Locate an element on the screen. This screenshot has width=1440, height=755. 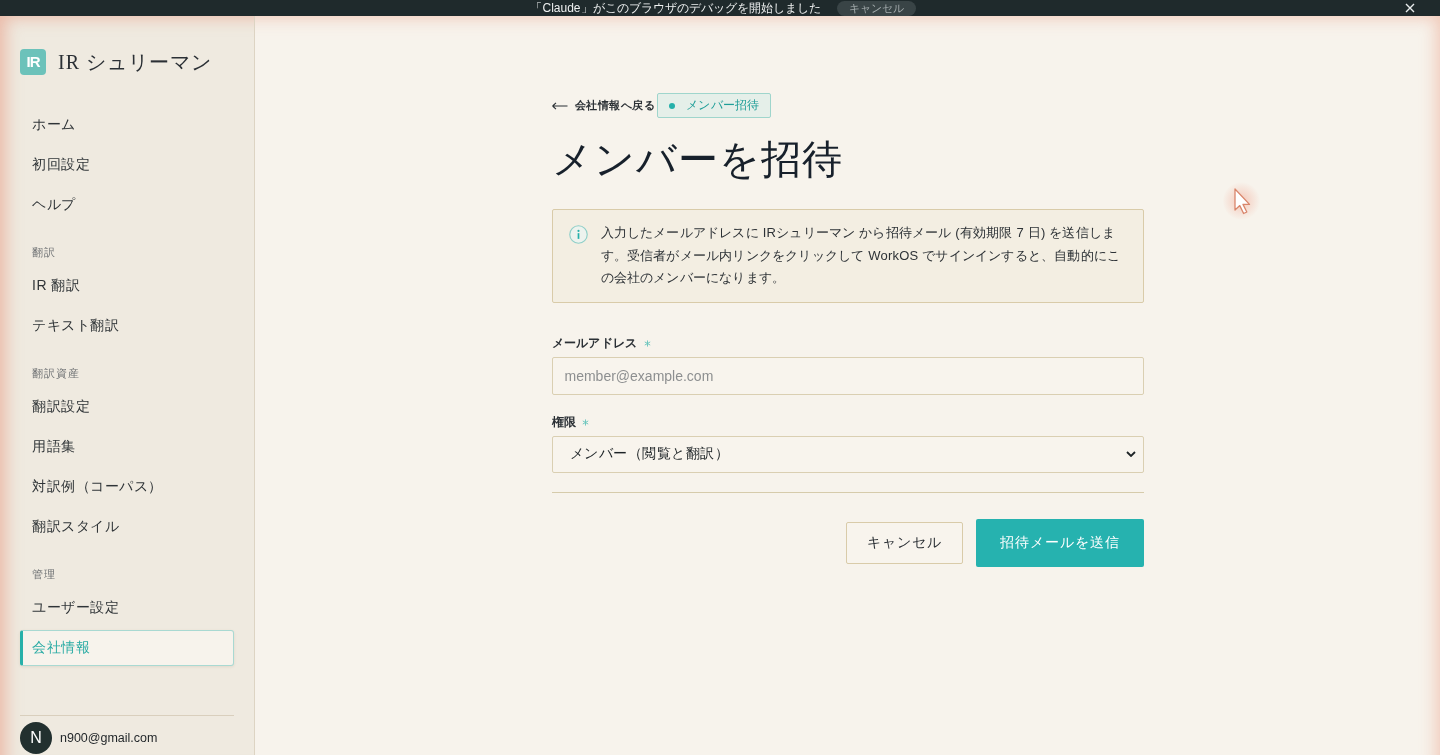
nav-item: 対訳例（コーパス） is located at coordinates (127, 487).